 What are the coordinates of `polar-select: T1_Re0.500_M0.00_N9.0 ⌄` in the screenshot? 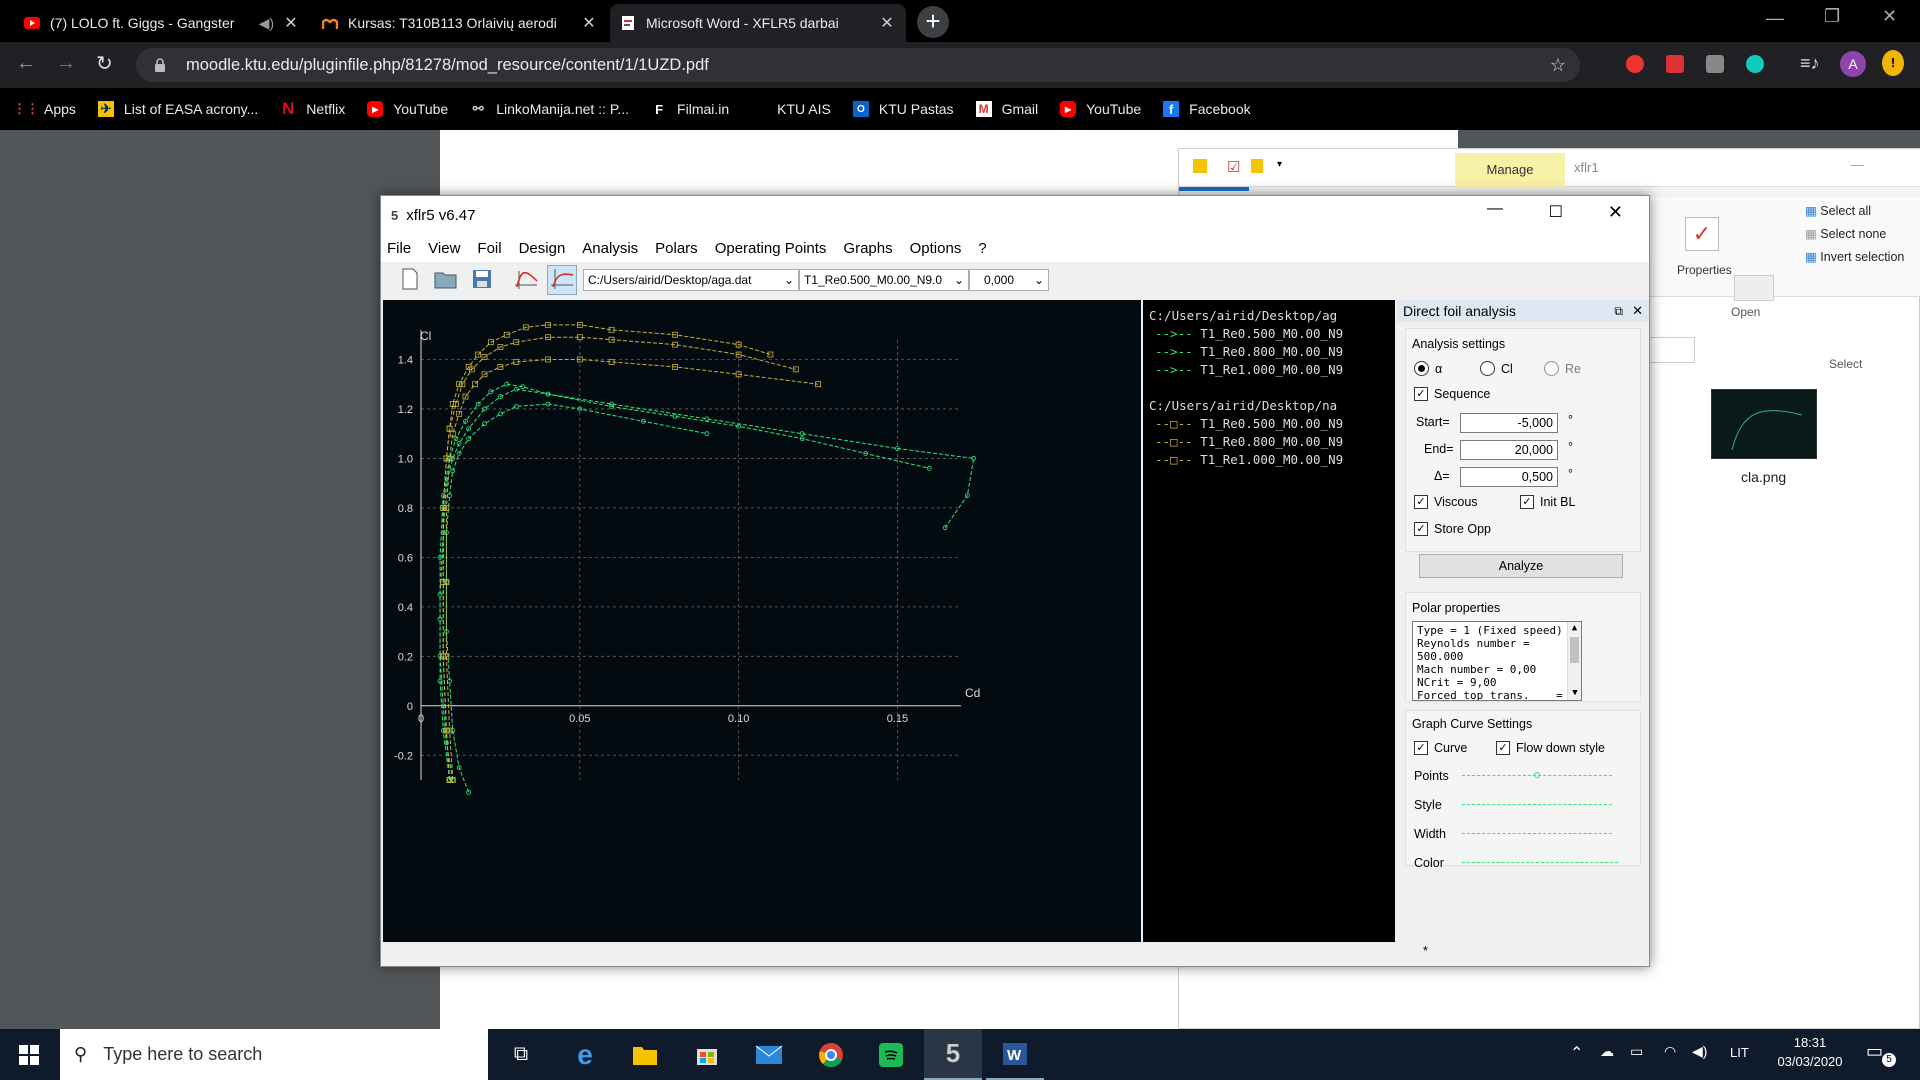 It's located at (884, 280).